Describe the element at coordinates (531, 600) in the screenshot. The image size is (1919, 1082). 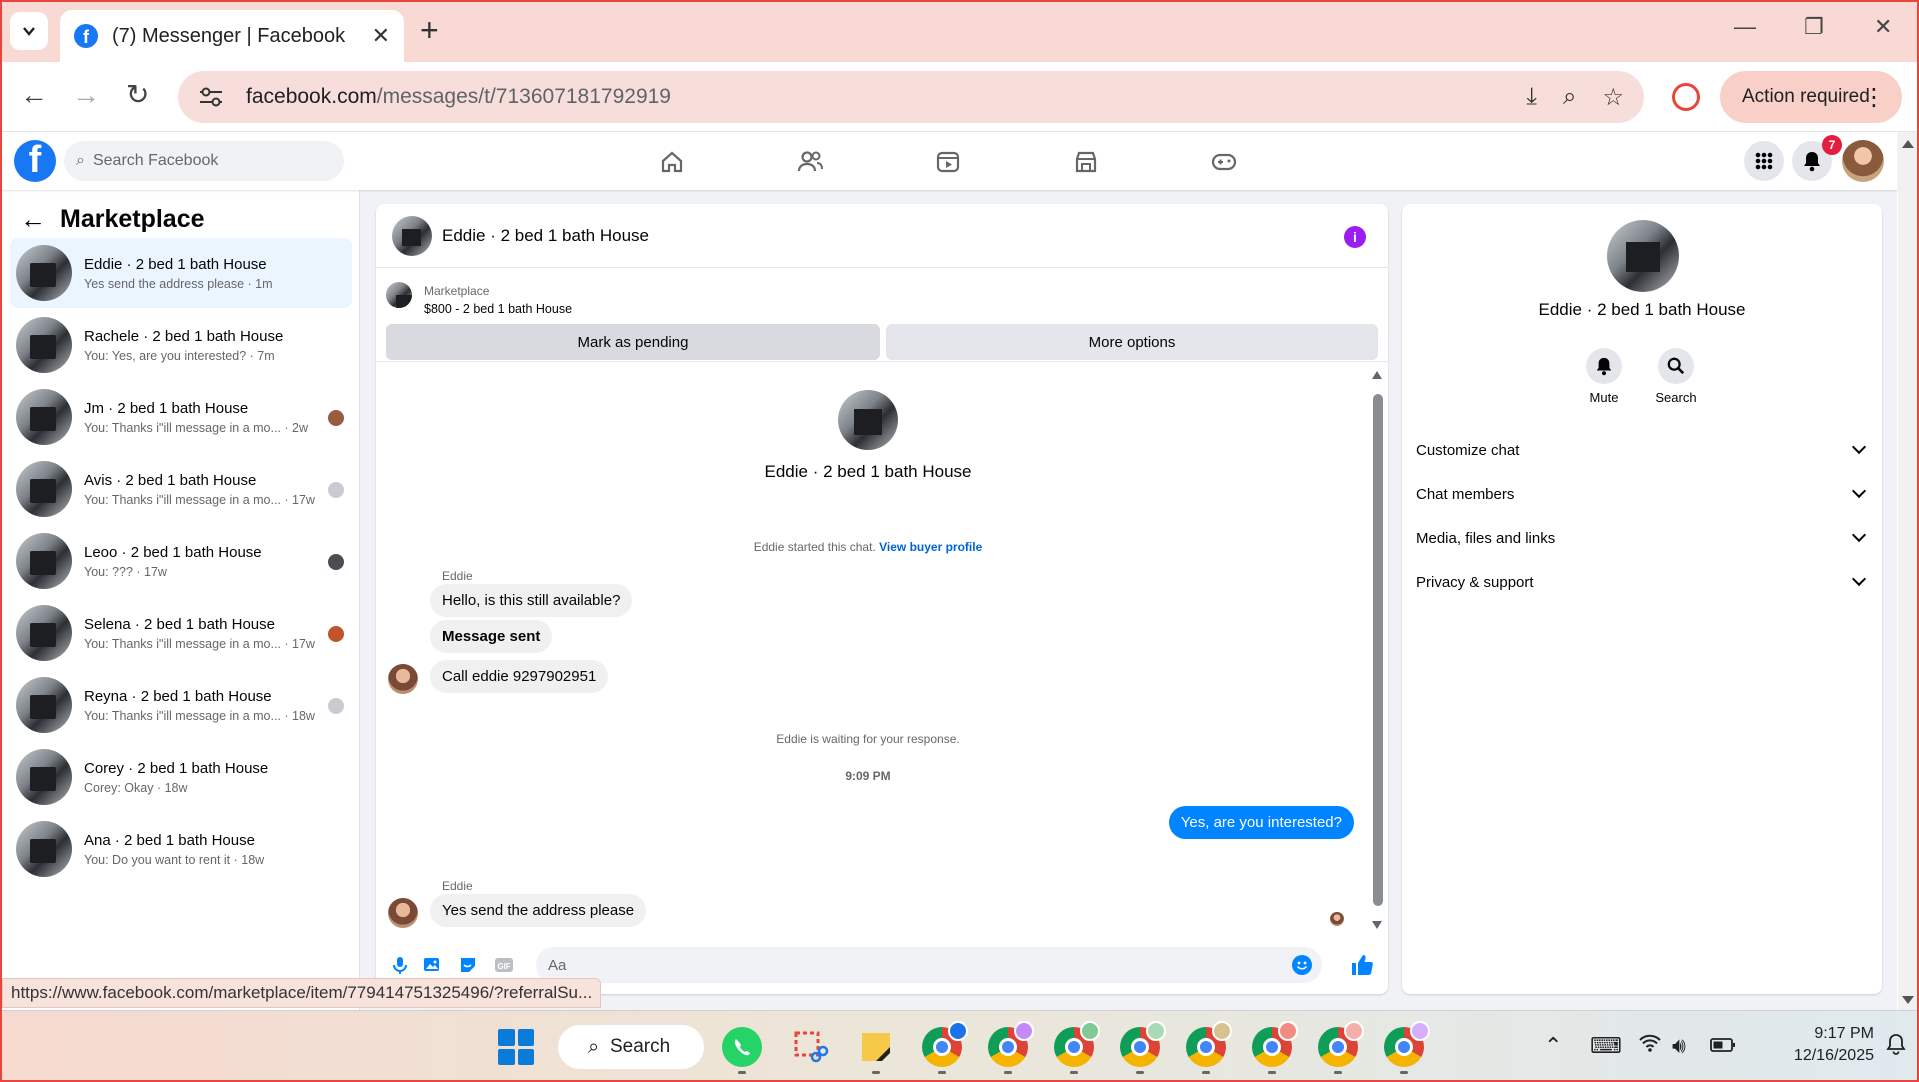
I see `message-bubble: Hello, is this still available?` at that location.